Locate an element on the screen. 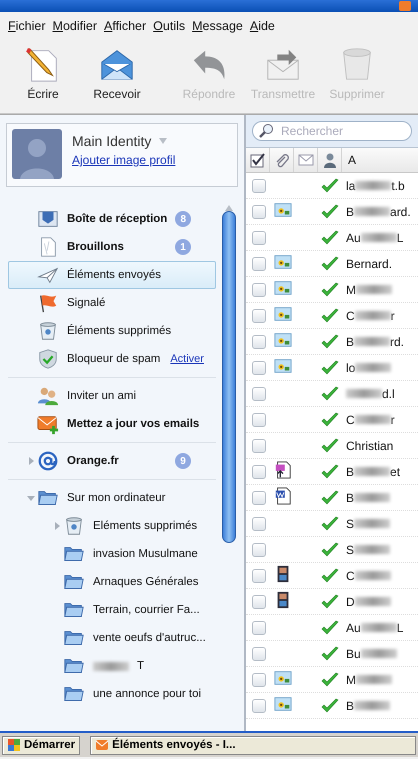 This screenshot has height=759, width=418. person-icon is located at coordinates (330, 160).